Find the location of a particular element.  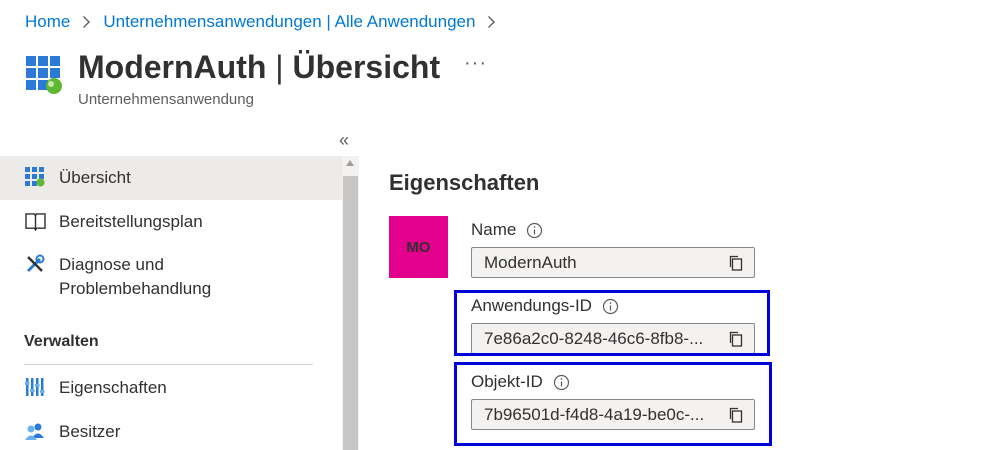

app-avatar: MO is located at coordinates (418, 247).